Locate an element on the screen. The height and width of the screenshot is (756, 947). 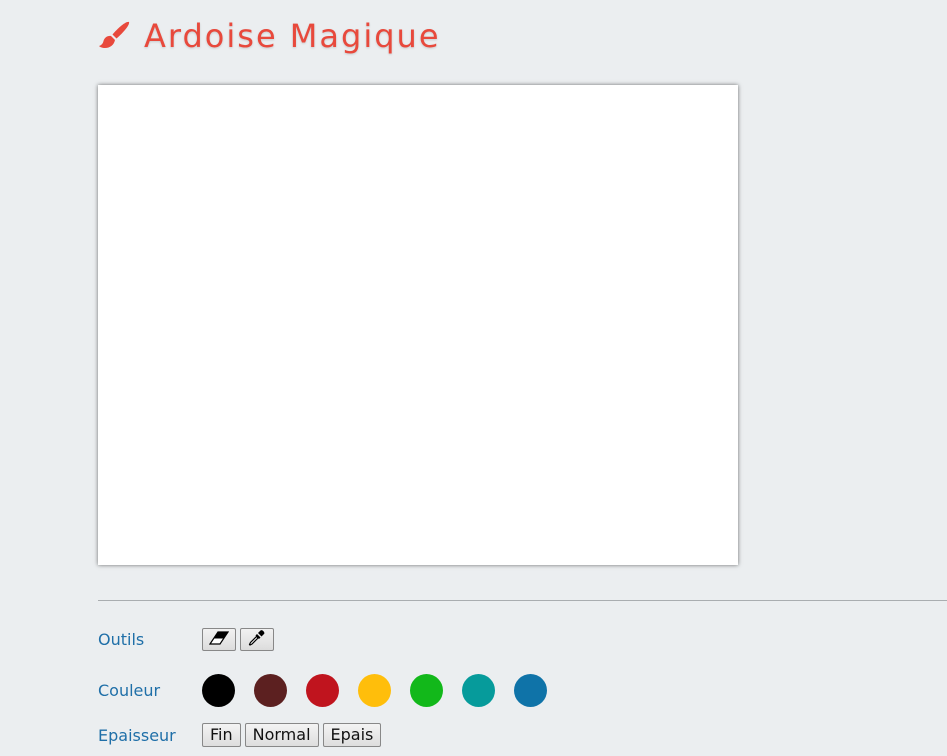
color-swatch-brown is located at coordinates (270, 690).